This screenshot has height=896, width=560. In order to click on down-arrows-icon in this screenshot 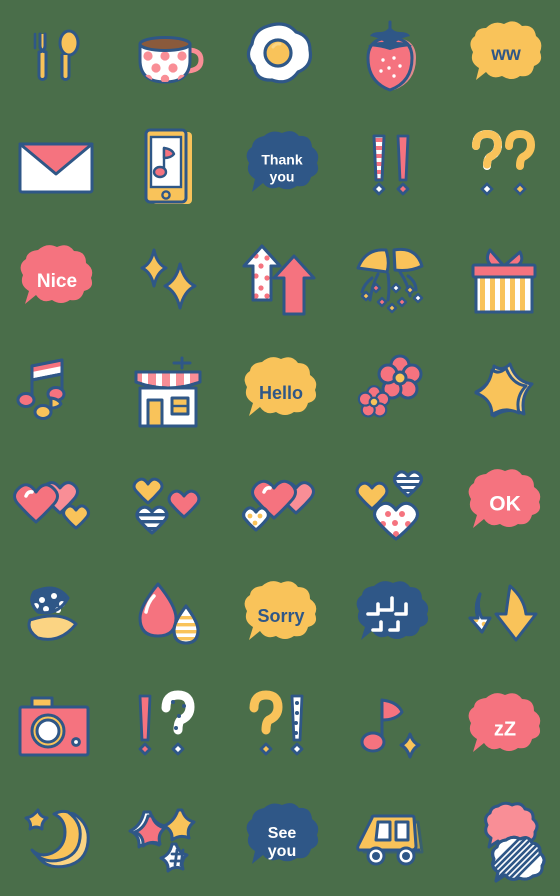, I will do `click(503, 613)`.